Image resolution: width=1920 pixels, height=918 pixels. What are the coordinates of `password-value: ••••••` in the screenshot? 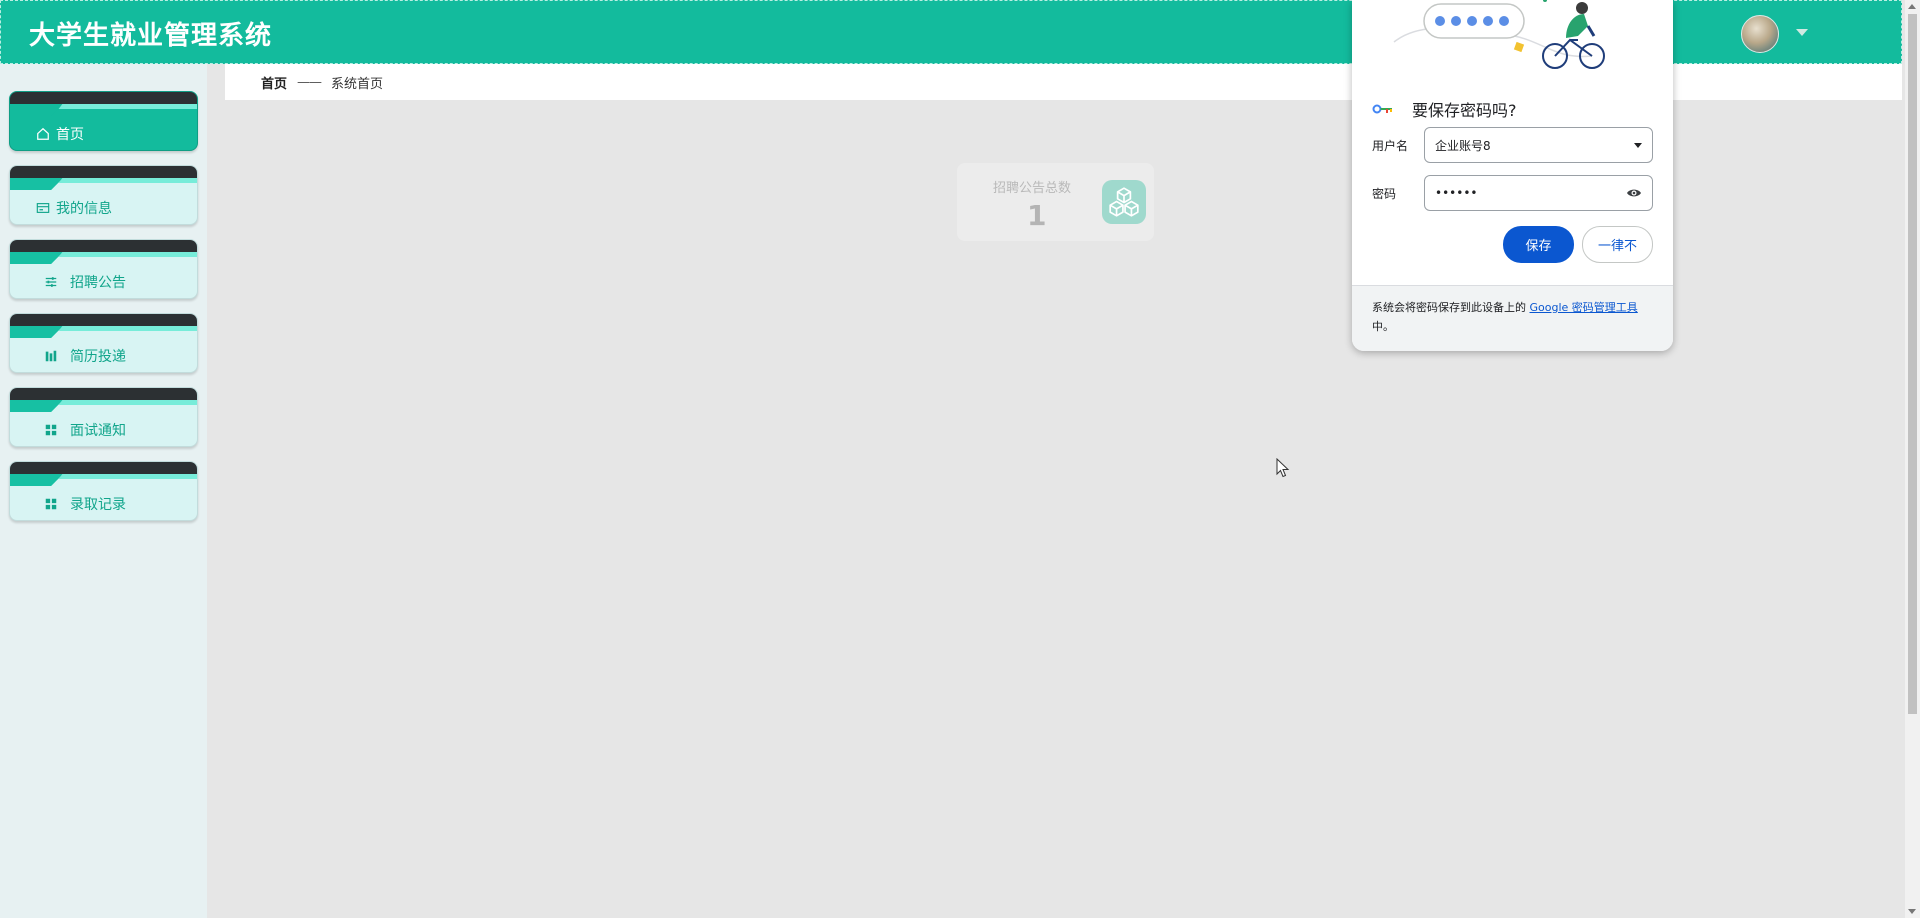 It's located at (1456, 193).